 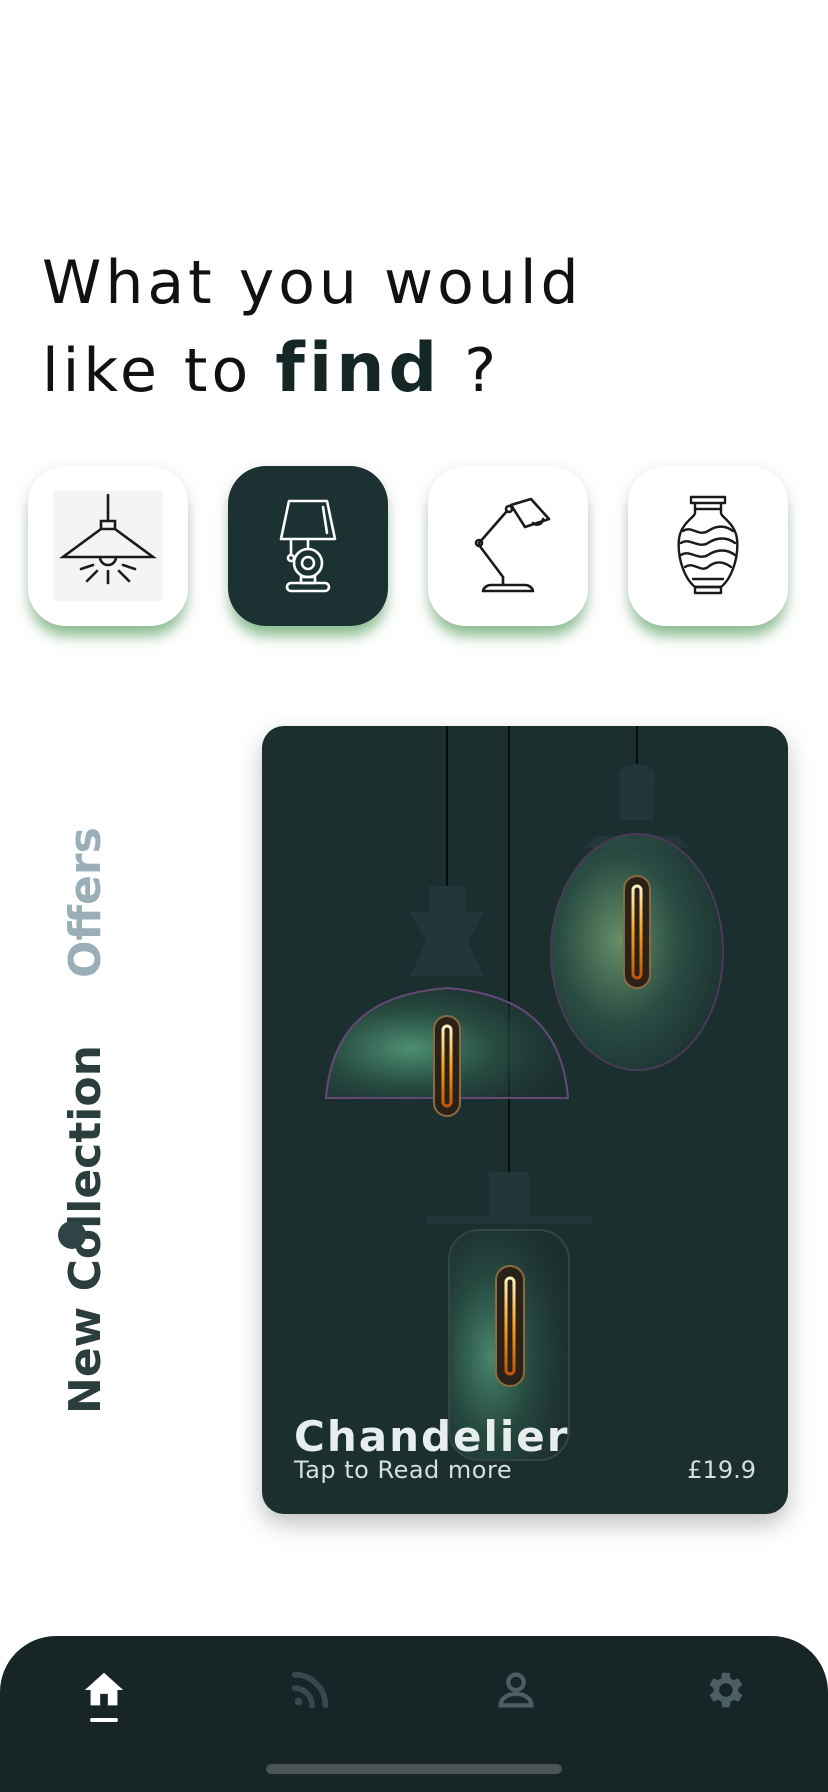 I want to click on profile-icon, so click(x=516, y=1690).